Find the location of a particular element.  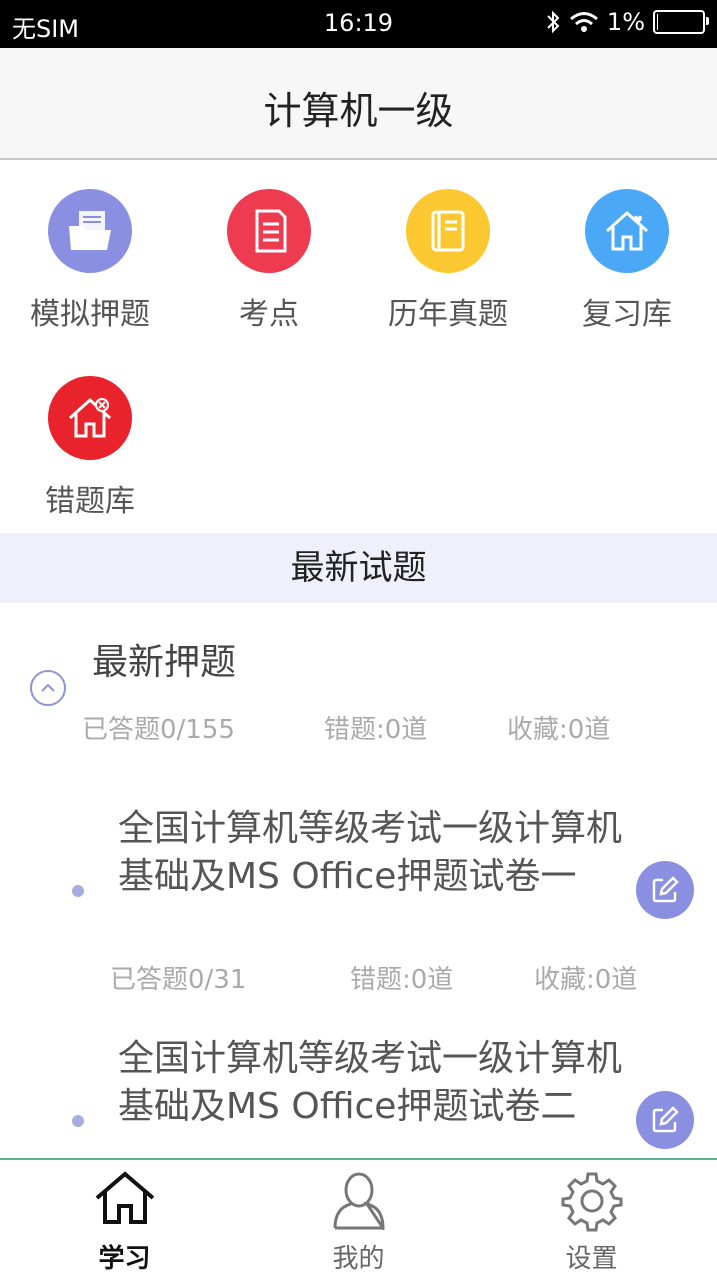

wifi-icon is located at coordinates (583, 22).